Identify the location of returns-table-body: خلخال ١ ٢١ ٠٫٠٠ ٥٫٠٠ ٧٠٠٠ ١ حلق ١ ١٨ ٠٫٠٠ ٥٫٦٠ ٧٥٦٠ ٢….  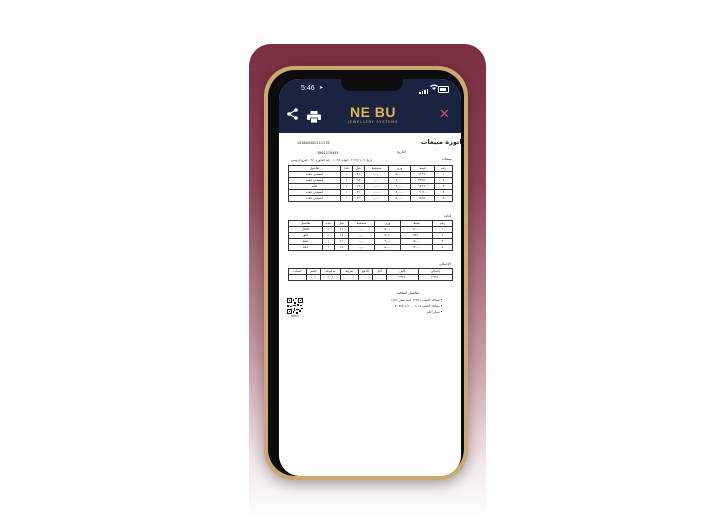
(370, 238).